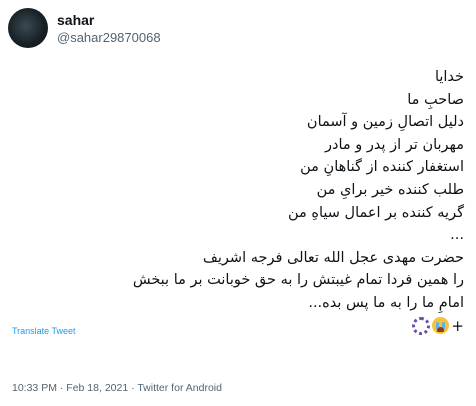  I want to click on author-handle: @sahar29870068, so click(109, 37).